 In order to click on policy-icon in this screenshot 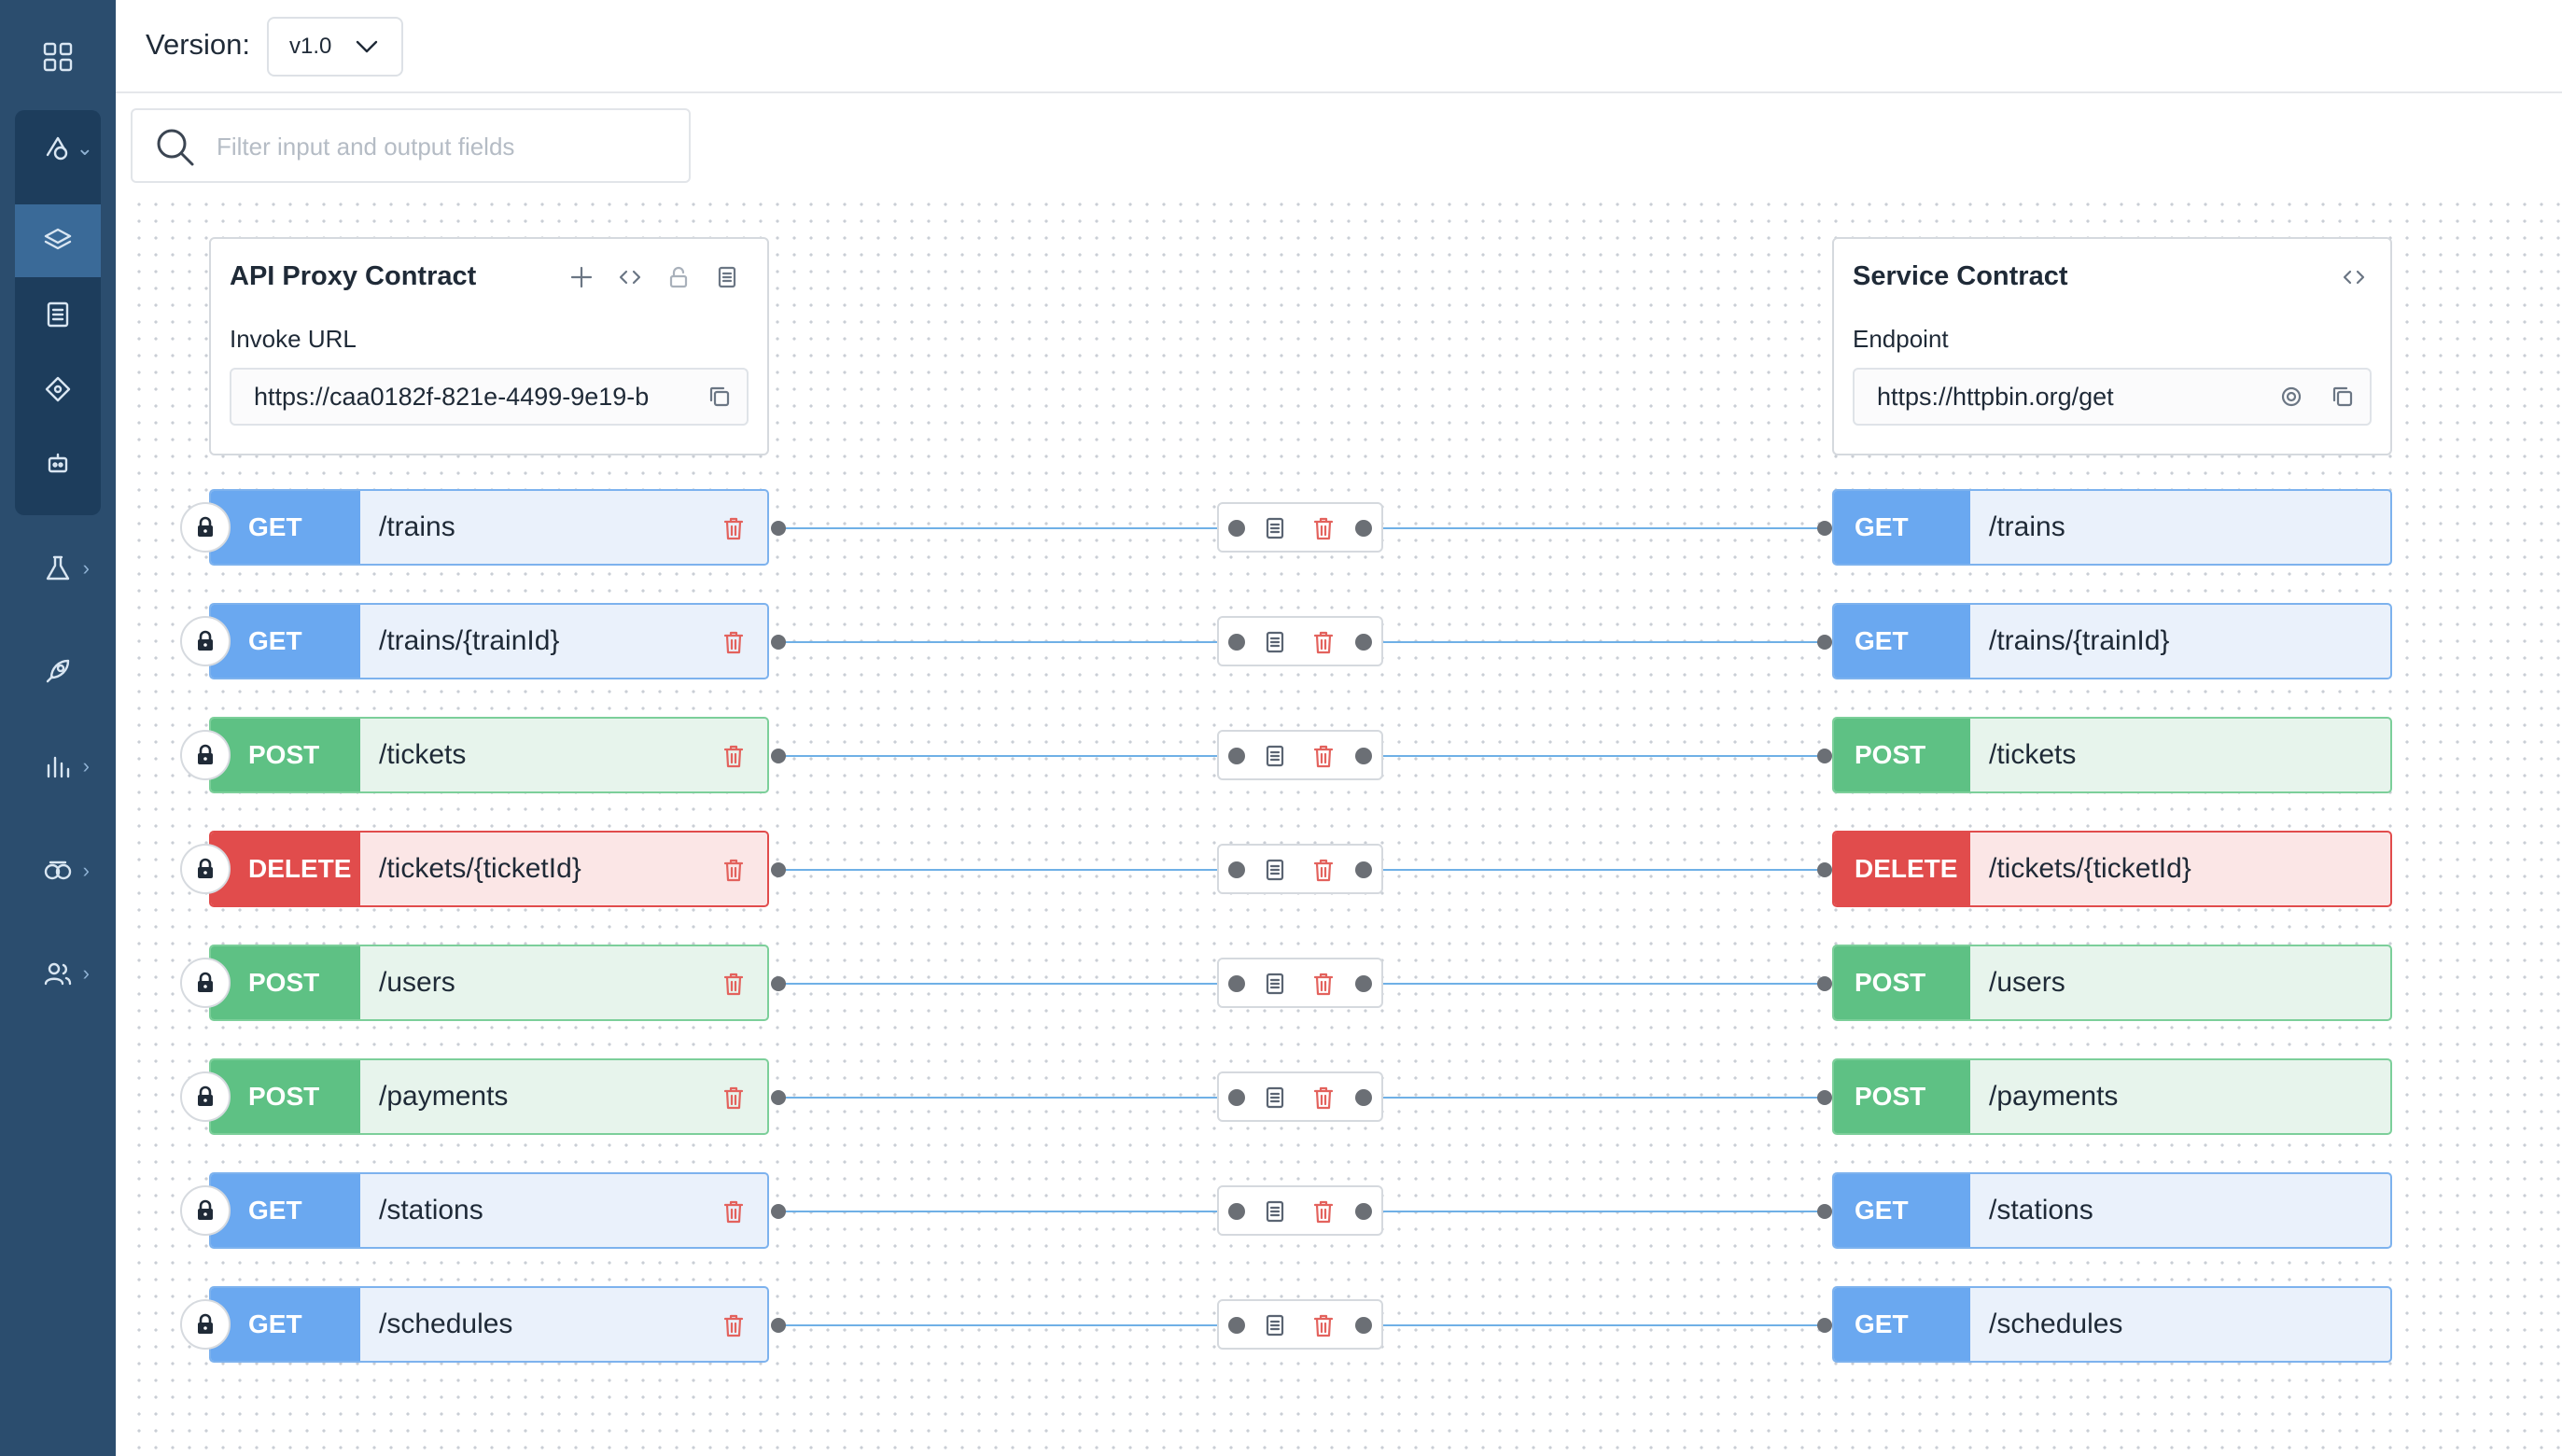, I will do `click(58, 389)`.